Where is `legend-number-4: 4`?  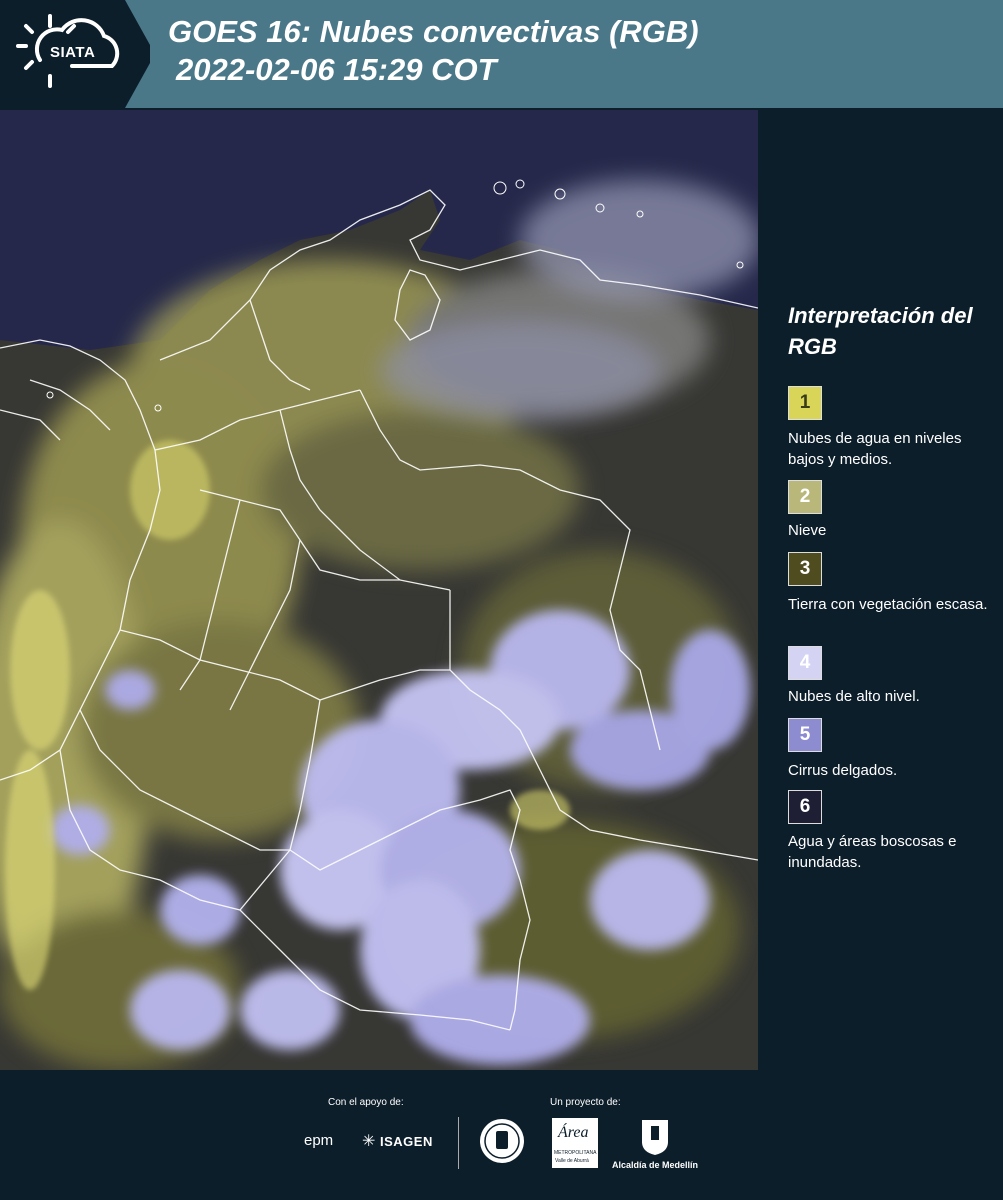
legend-number-4: 4 is located at coordinates (805, 662).